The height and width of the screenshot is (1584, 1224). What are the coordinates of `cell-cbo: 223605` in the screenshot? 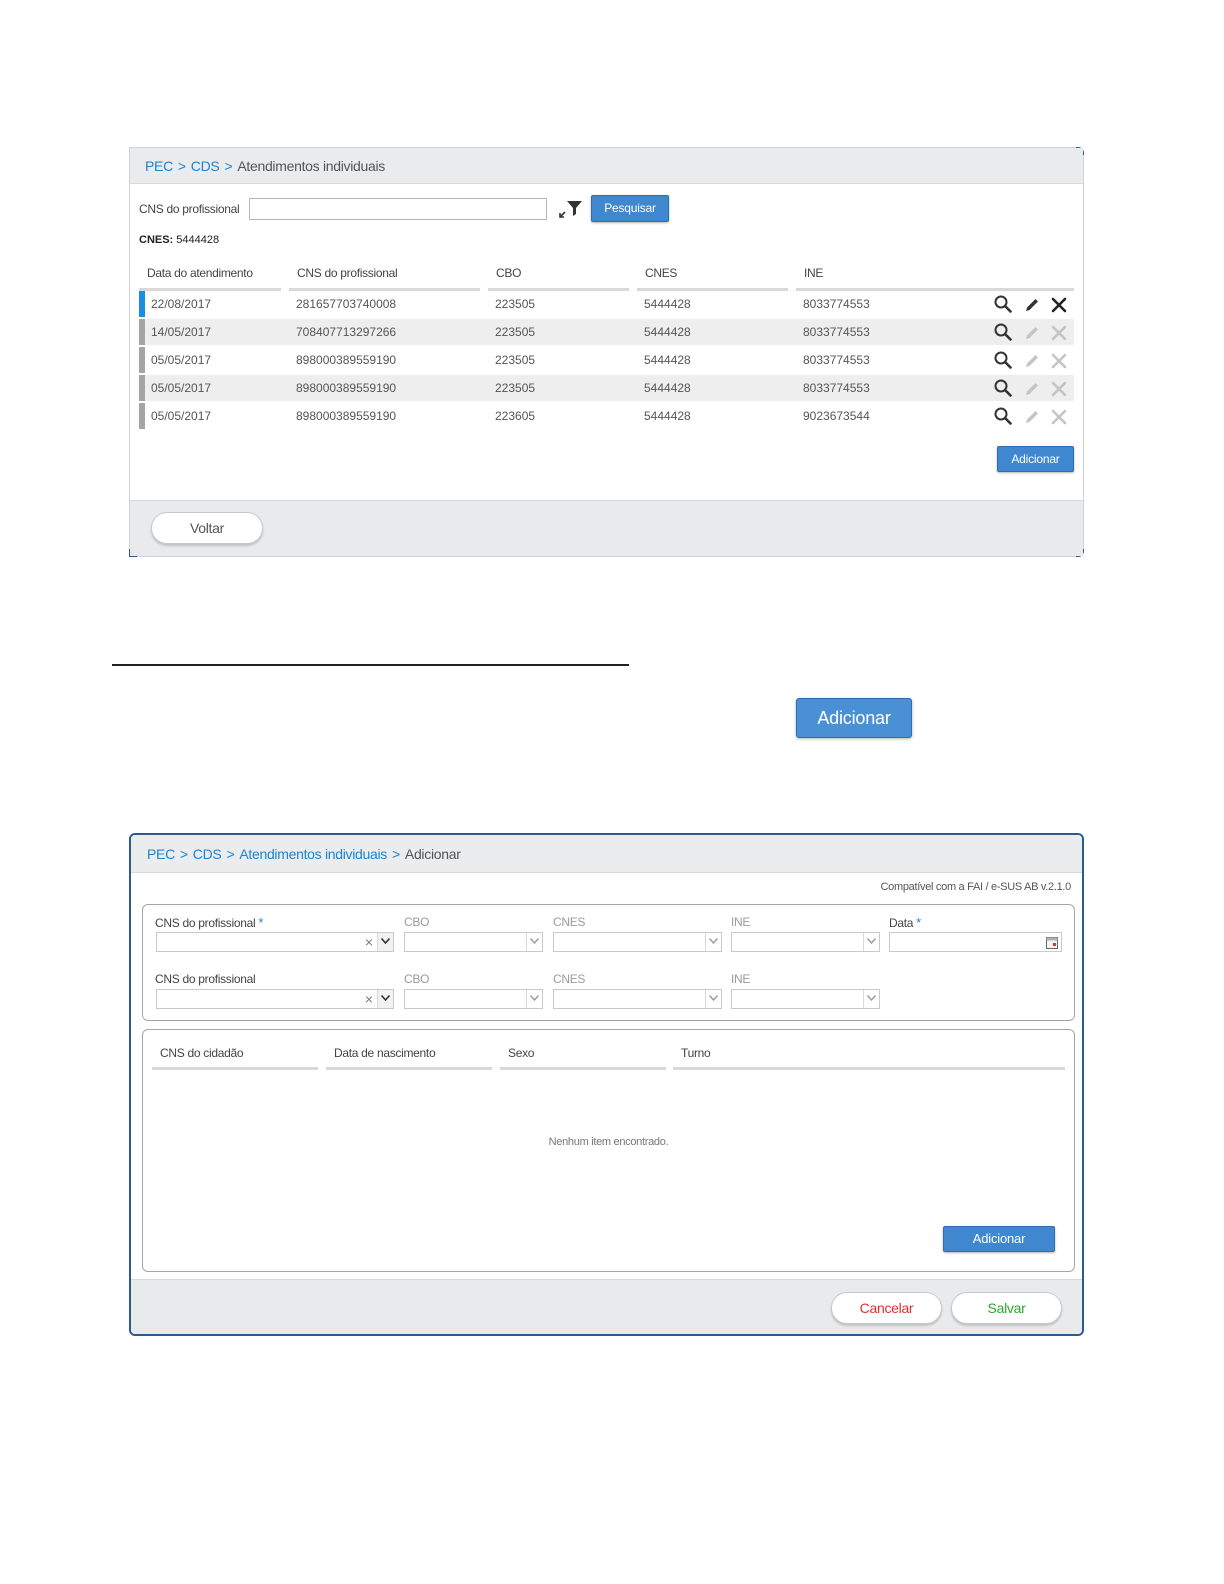 It's located at (515, 416).